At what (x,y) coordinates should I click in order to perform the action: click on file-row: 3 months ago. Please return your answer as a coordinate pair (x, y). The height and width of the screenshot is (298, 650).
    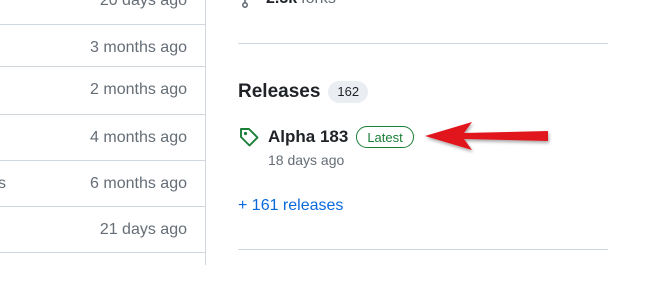
    Looking at the image, I should click on (102, 47).